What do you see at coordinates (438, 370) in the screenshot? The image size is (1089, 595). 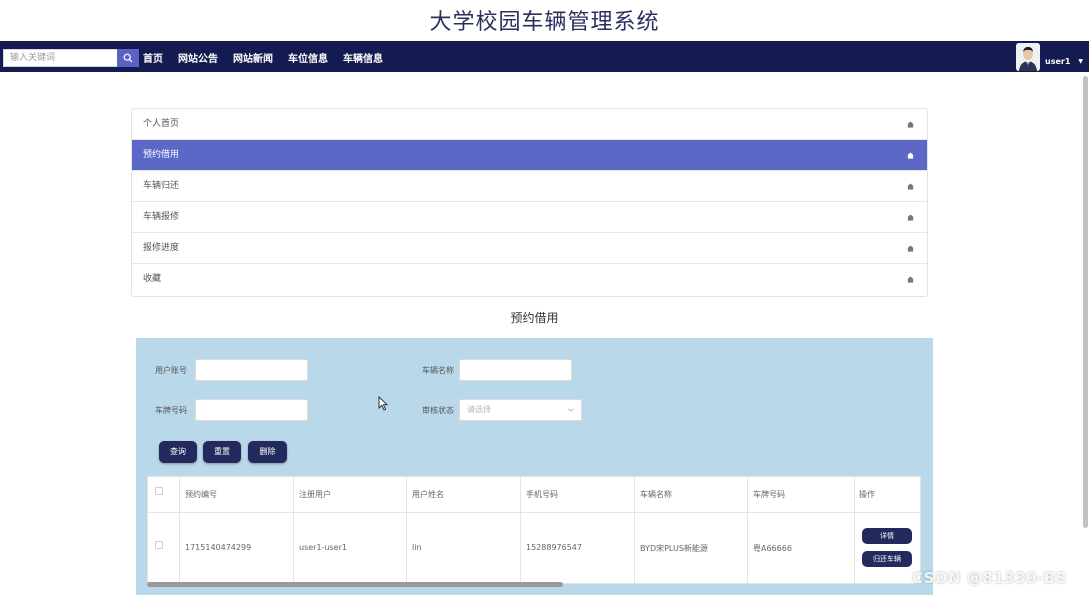 I see `vehicle-name-label: 车辆名称` at bounding box center [438, 370].